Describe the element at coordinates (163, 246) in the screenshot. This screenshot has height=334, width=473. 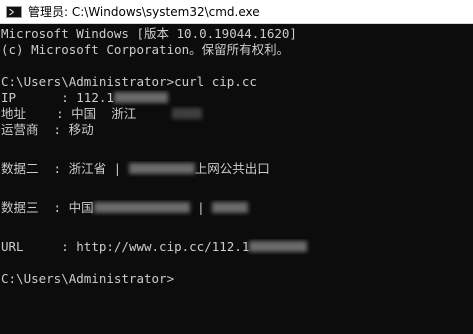
I see `url-value: http://www.cip.cc/112.1` at that location.